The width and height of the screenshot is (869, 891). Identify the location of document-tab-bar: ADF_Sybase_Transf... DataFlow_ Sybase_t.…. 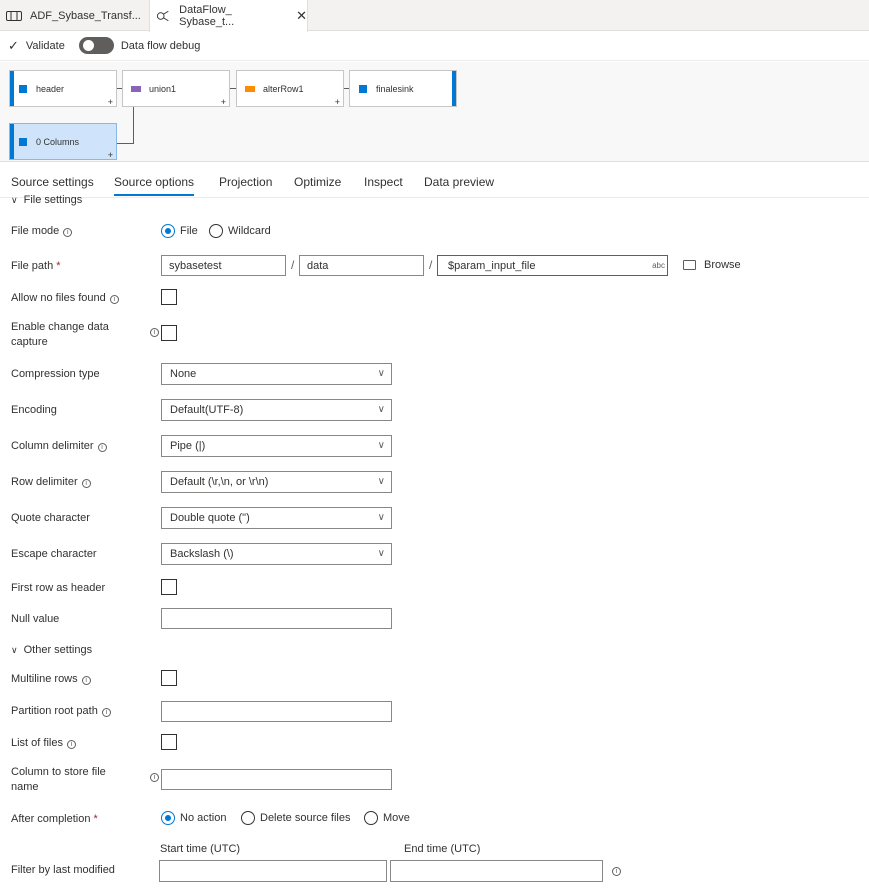
(434, 16).